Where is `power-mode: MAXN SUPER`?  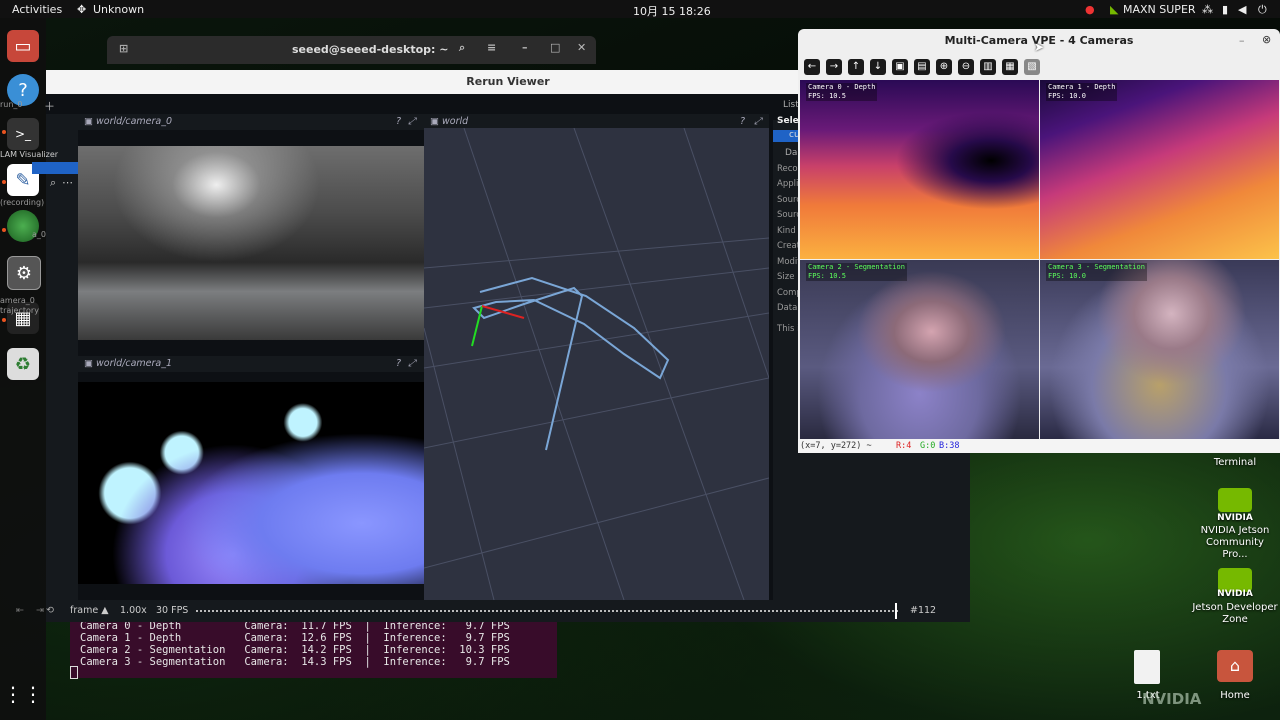
power-mode: MAXN SUPER is located at coordinates (1159, 9).